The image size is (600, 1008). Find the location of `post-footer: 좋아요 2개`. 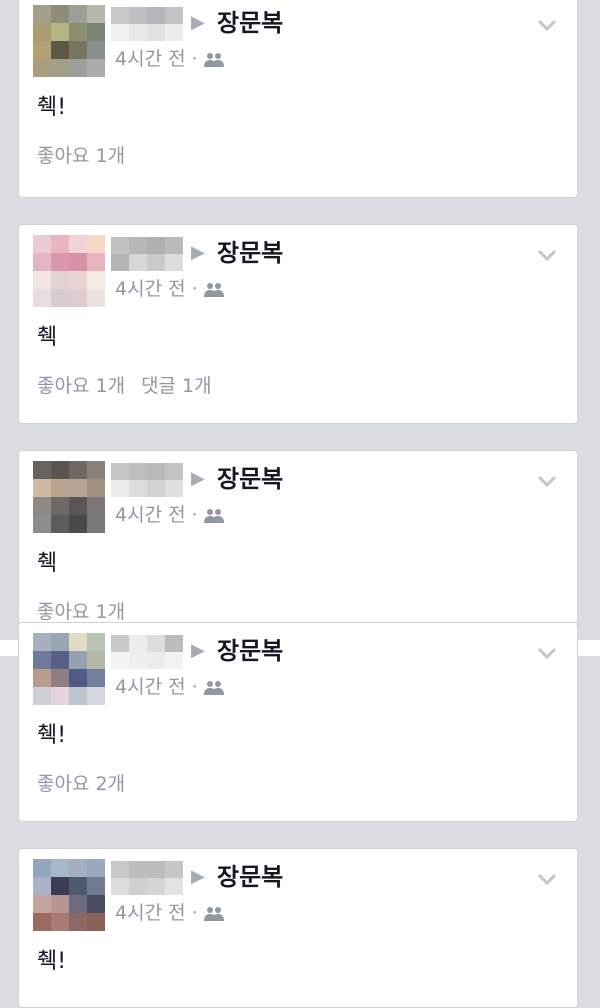

post-footer: 좋아요 2개 is located at coordinates (81, 784).